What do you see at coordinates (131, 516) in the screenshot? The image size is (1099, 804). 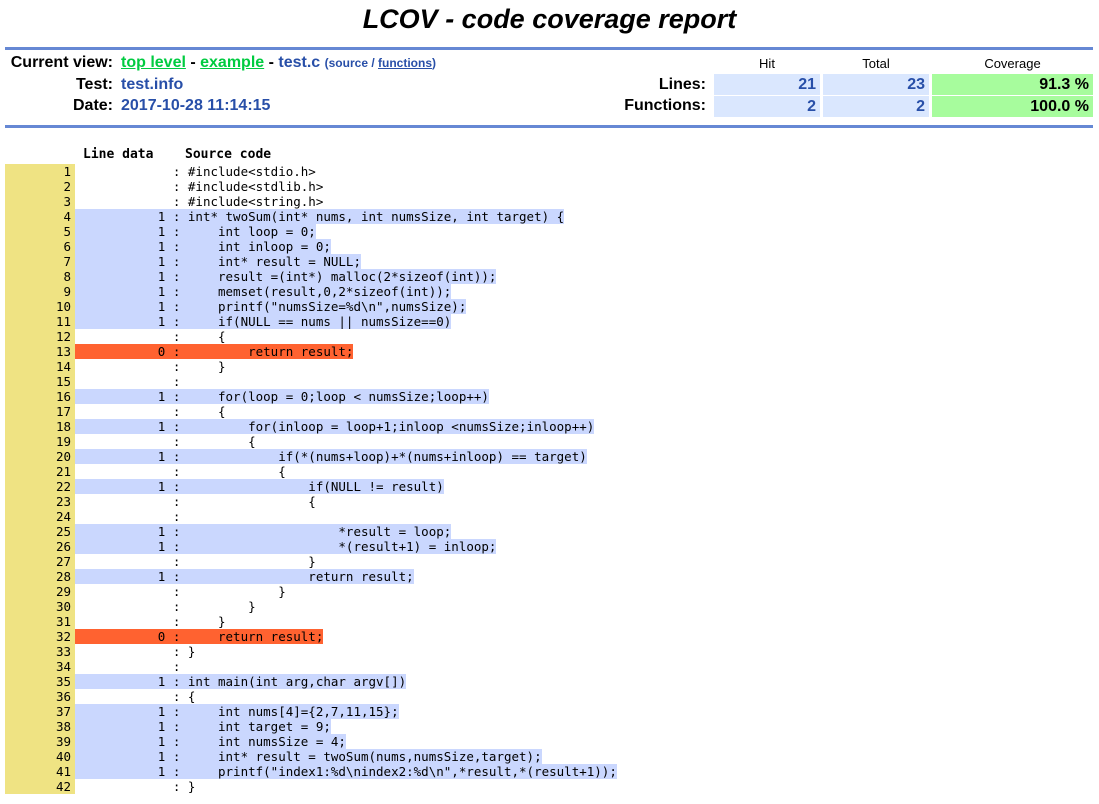 I see `line-content: :` at bounding box center [131, 516].